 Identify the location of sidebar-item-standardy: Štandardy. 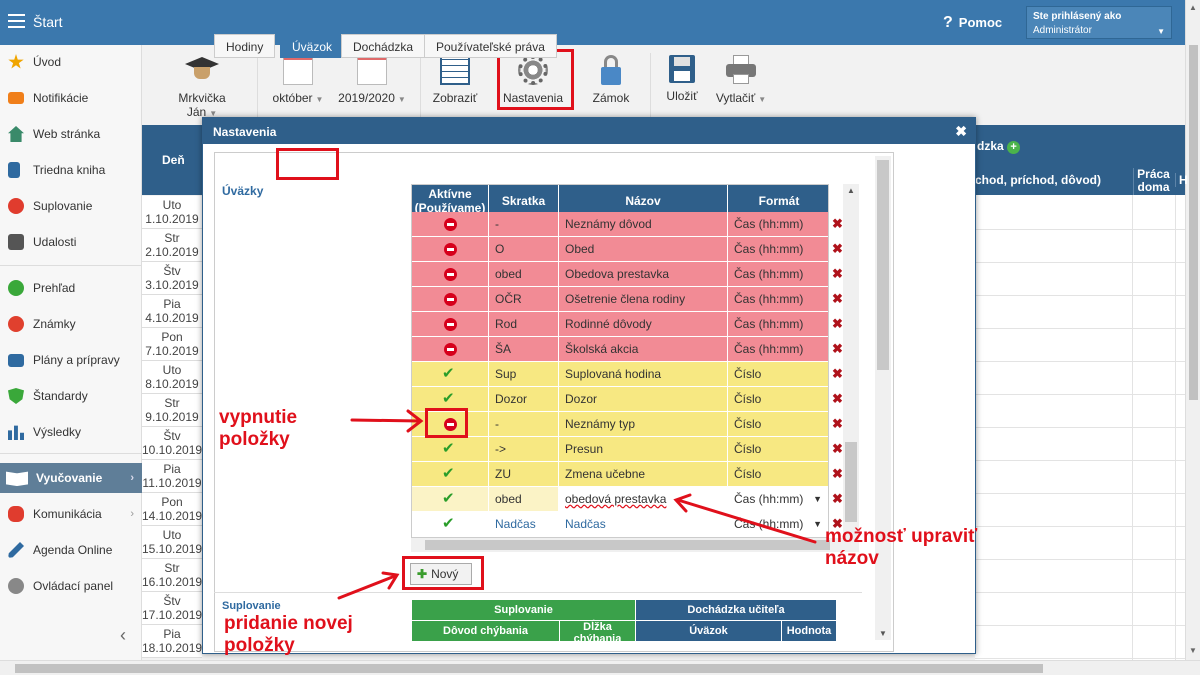
(71, 396).